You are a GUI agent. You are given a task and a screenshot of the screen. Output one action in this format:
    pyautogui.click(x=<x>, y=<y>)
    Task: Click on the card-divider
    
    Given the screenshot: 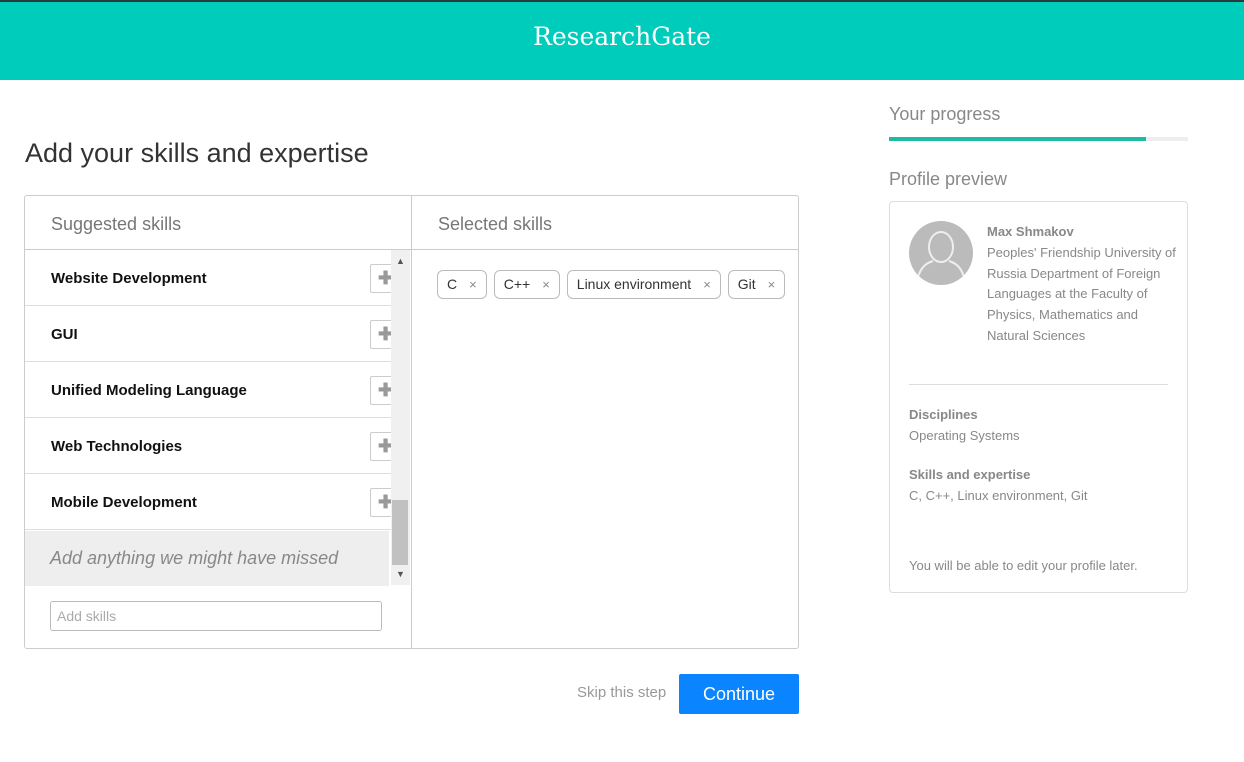 What is the action you would take?
    pyautogui.click(x=1038, y=384)
    